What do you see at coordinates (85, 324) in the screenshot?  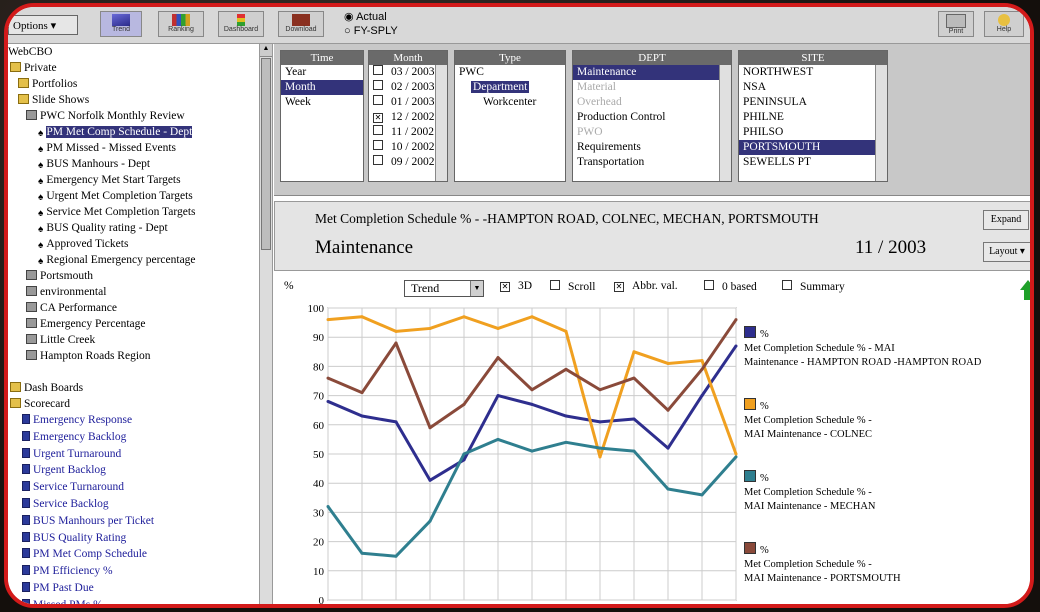 I see `tree-slide-show: Emergency Percentage` at bounding box center [85, 324].